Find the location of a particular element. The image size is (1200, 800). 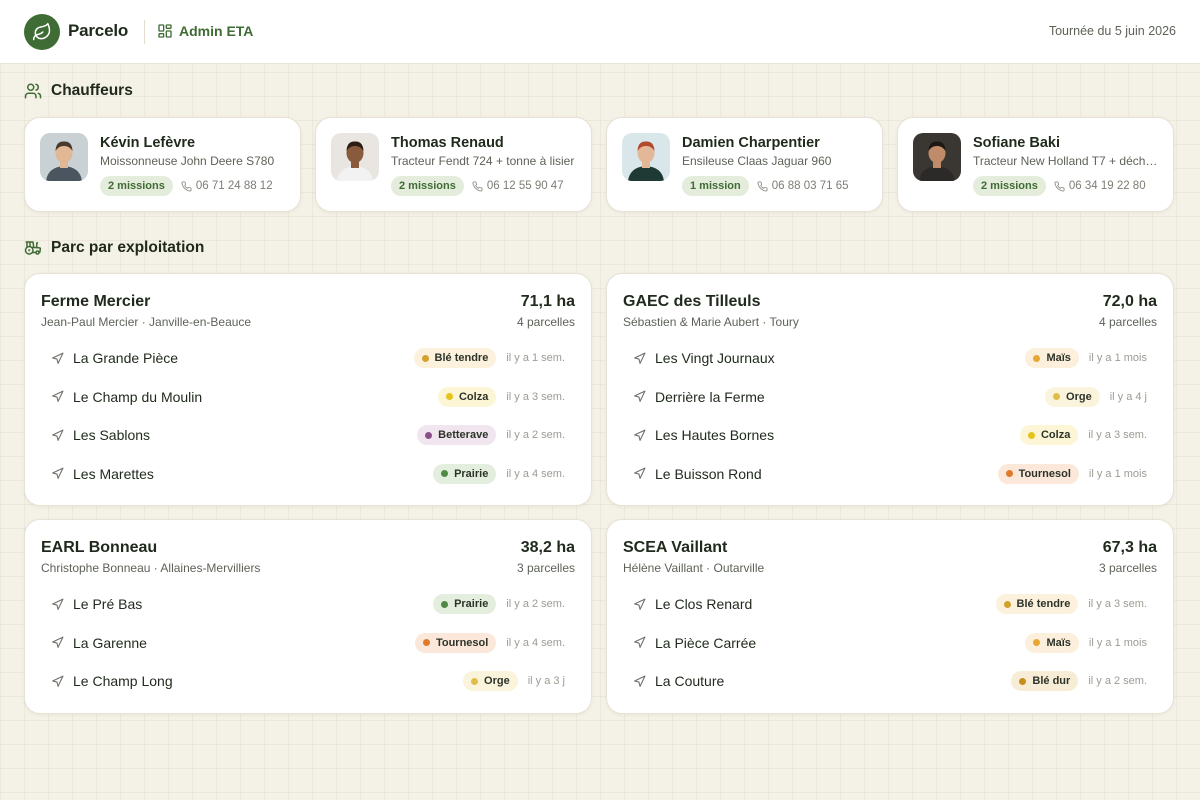

crop-badge: Betterave is located at coordinates (457, 435).